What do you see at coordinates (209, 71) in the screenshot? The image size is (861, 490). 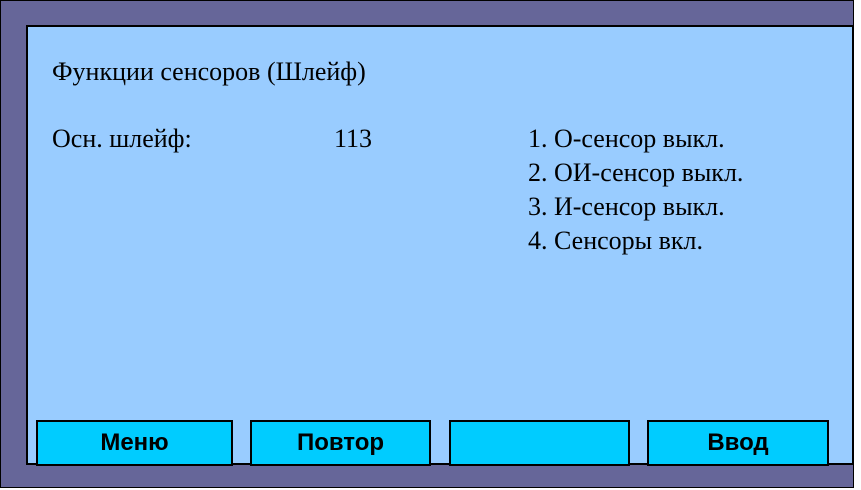 I see `screen-title: Функции сенсоров (Шлейф)` at bounding box center [209, 71].